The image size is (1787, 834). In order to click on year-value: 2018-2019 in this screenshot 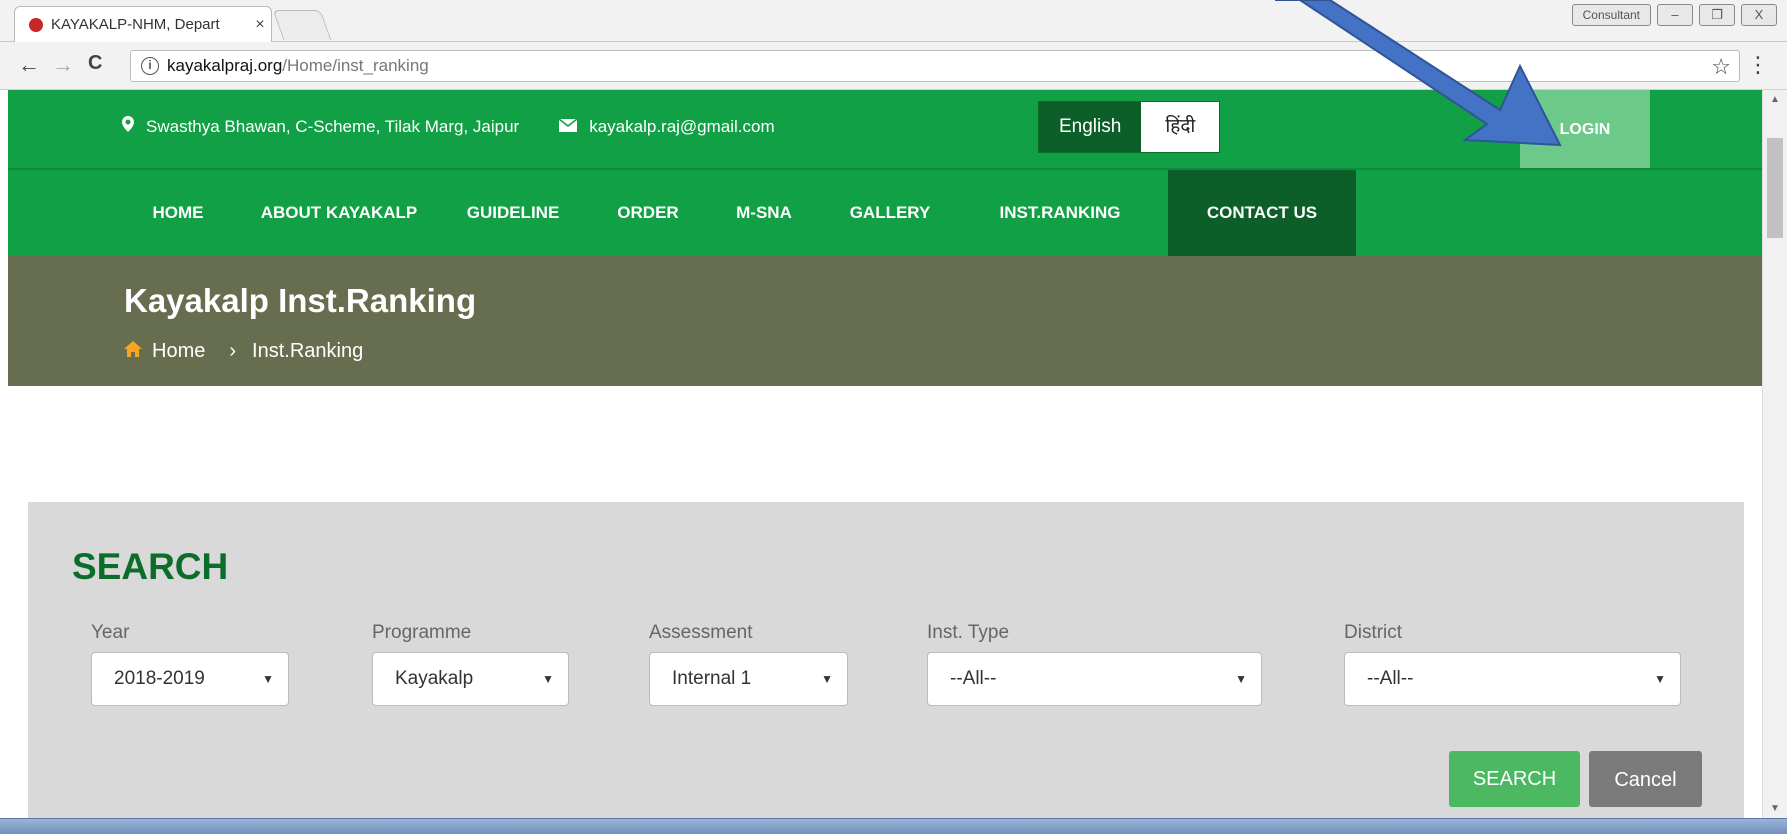, I will do `click(159, 678)`.